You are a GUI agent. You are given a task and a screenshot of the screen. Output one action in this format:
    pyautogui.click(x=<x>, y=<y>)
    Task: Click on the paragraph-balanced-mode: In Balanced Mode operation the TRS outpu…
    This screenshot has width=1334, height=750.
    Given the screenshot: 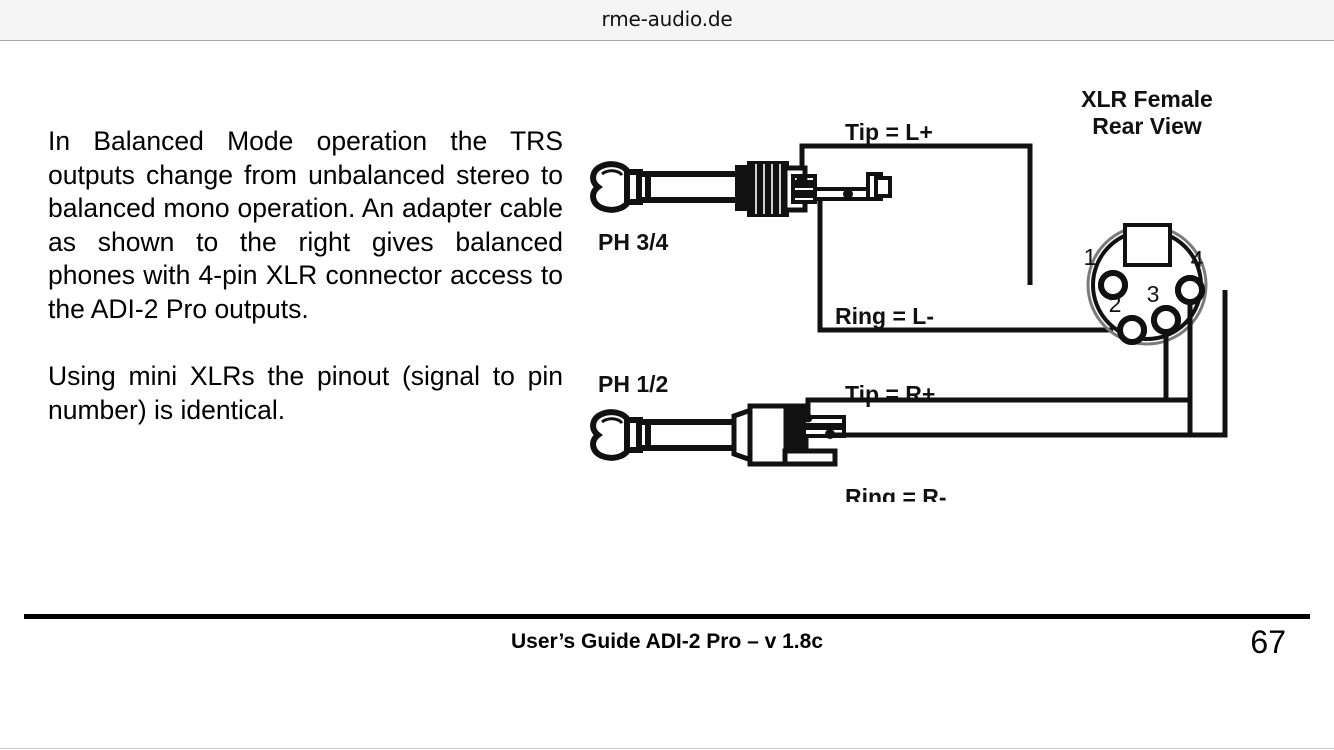 What is the action you would take?
    pyautogui.click(x=305, y=225)
    